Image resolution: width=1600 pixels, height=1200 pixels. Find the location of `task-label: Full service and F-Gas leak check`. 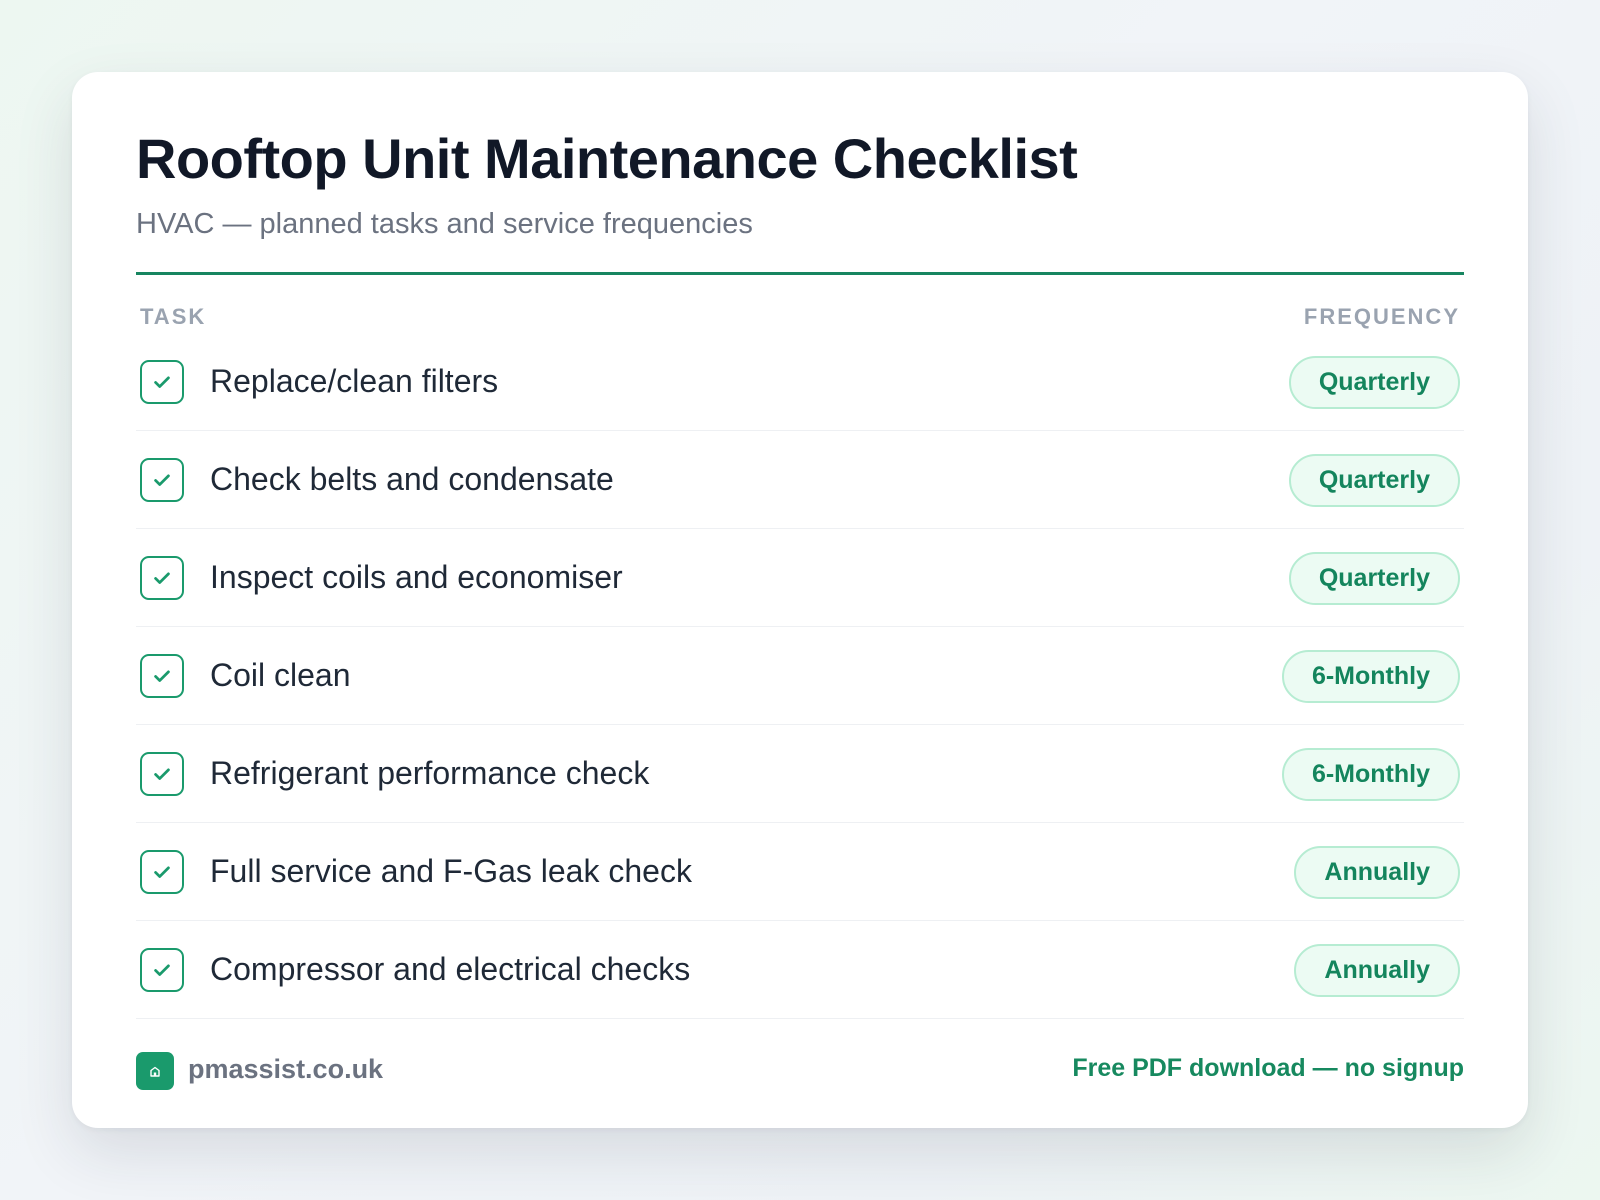

task-label: Full service and F-Gas leak check is located at coordinates (451, 871).